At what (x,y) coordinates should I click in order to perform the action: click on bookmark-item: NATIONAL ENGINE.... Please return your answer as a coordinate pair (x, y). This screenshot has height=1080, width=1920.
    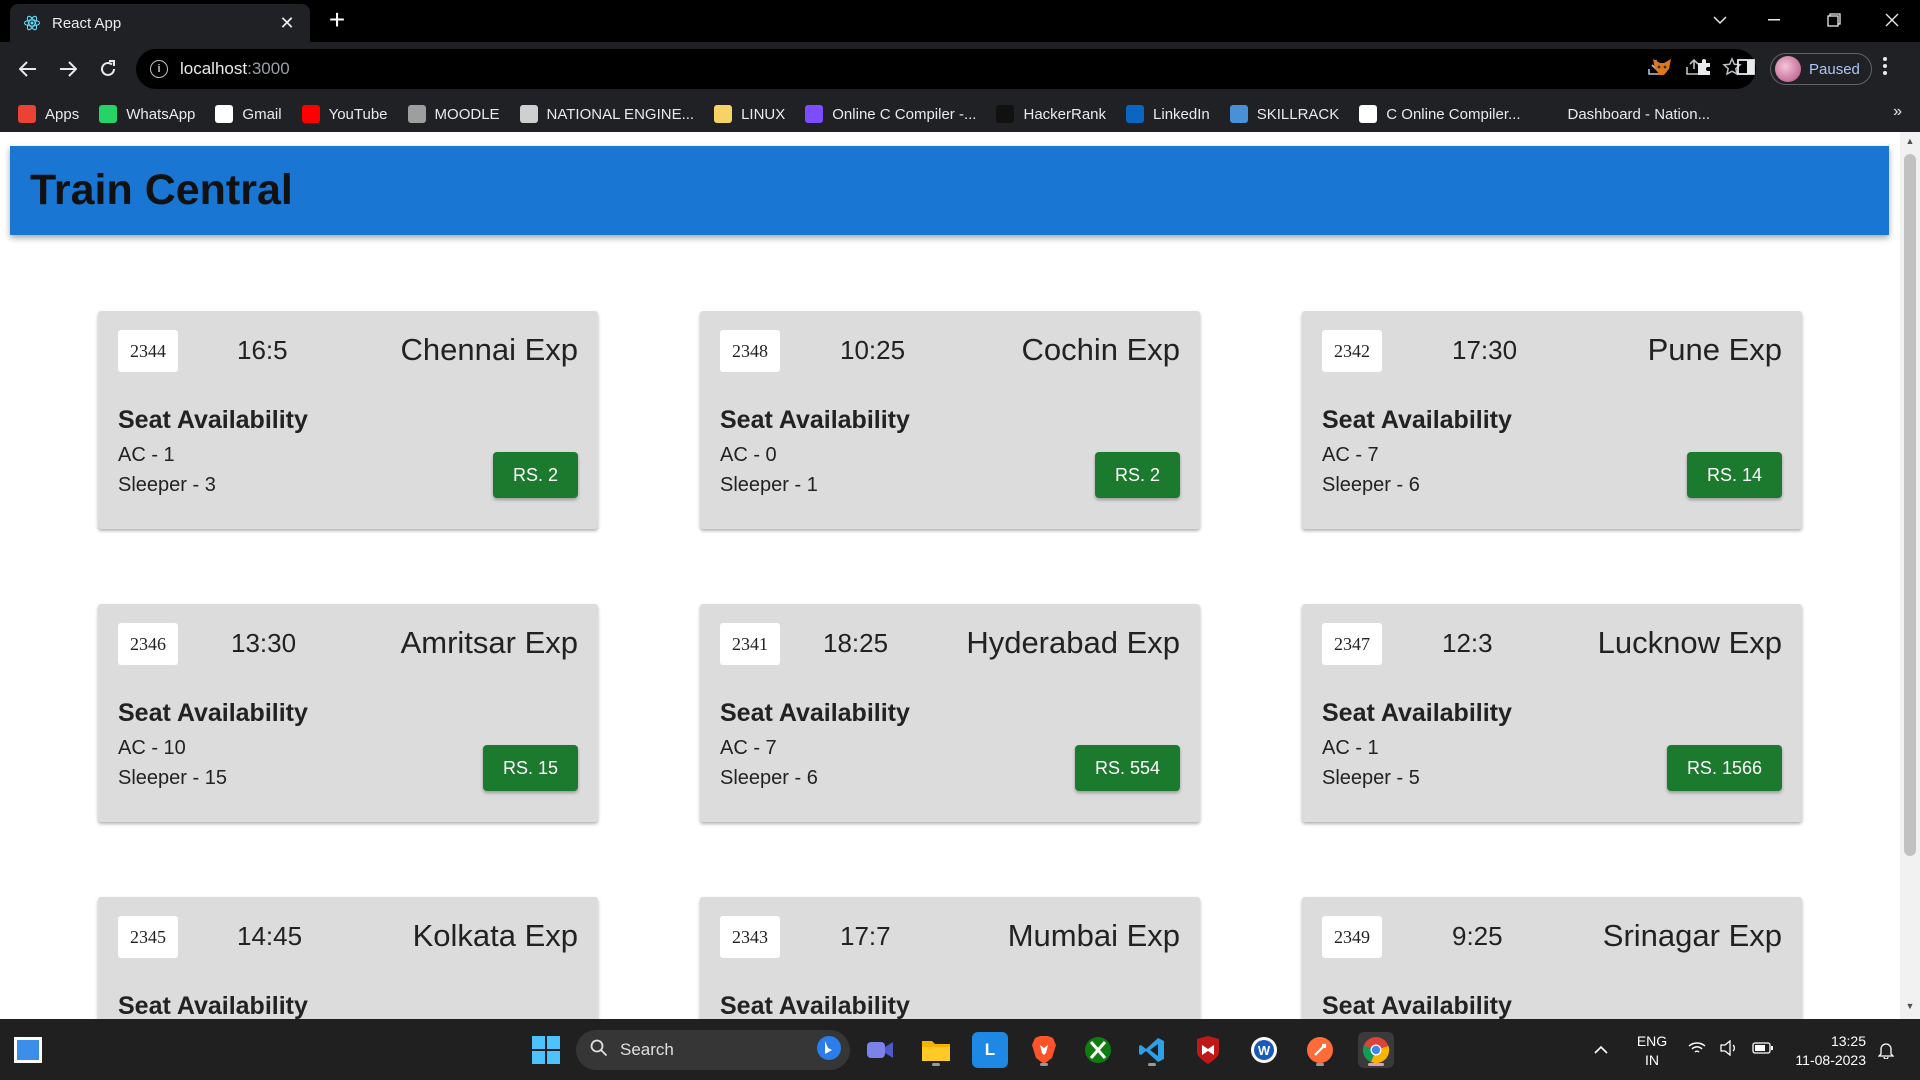
    Looking at the image, I should click on (606, 114).